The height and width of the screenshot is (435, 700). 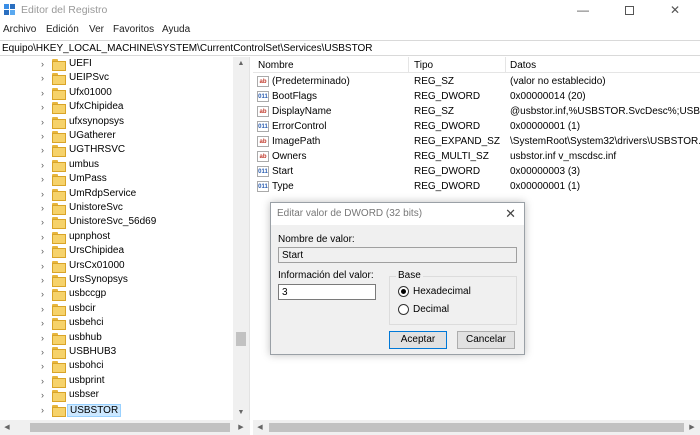 I want to click on value-data-input: 3, so click(x=327, y=292).